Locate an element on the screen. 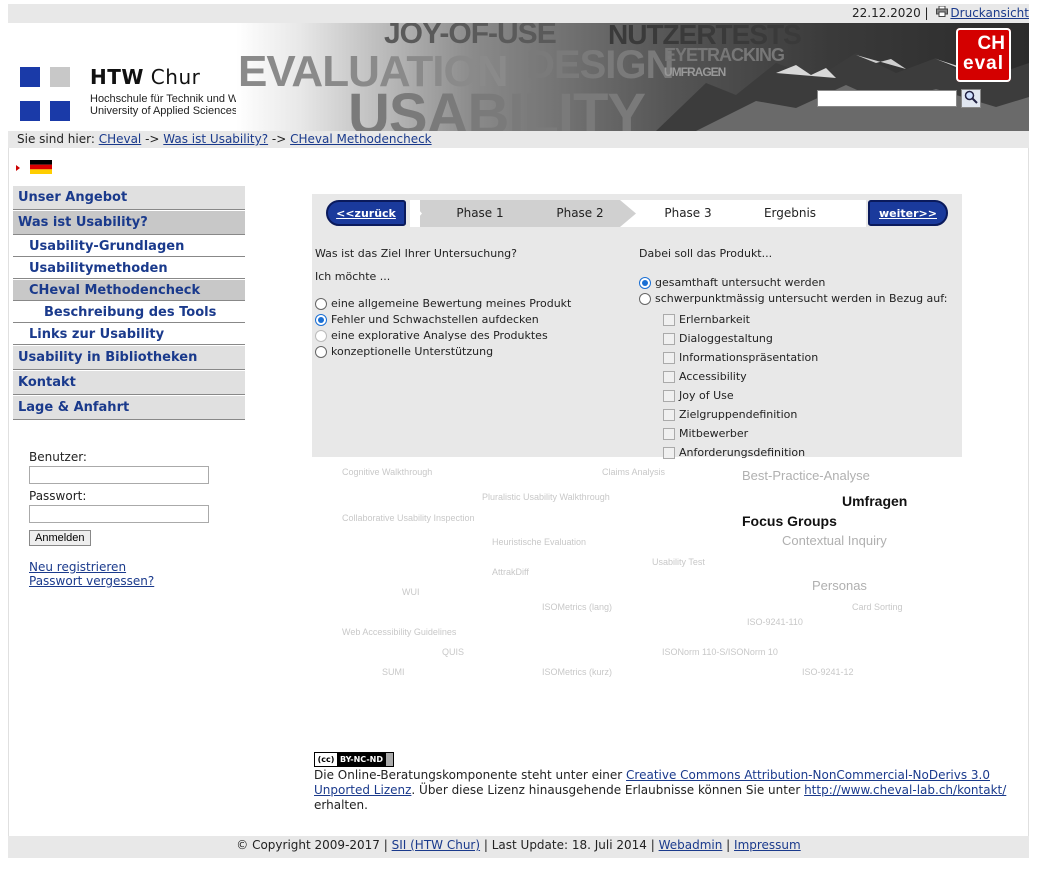  contact-url-link: http://www.cheval-lab.ch/kontakt/ is located at coordinates (905, 790).